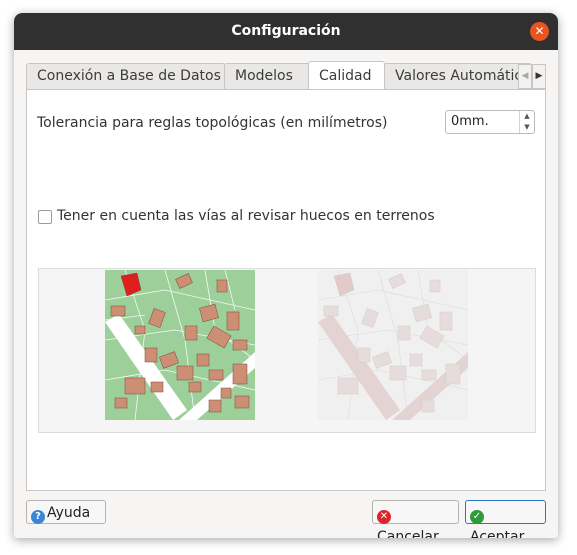  I want to click on cancel-icon: ✕, so click(384, 517).